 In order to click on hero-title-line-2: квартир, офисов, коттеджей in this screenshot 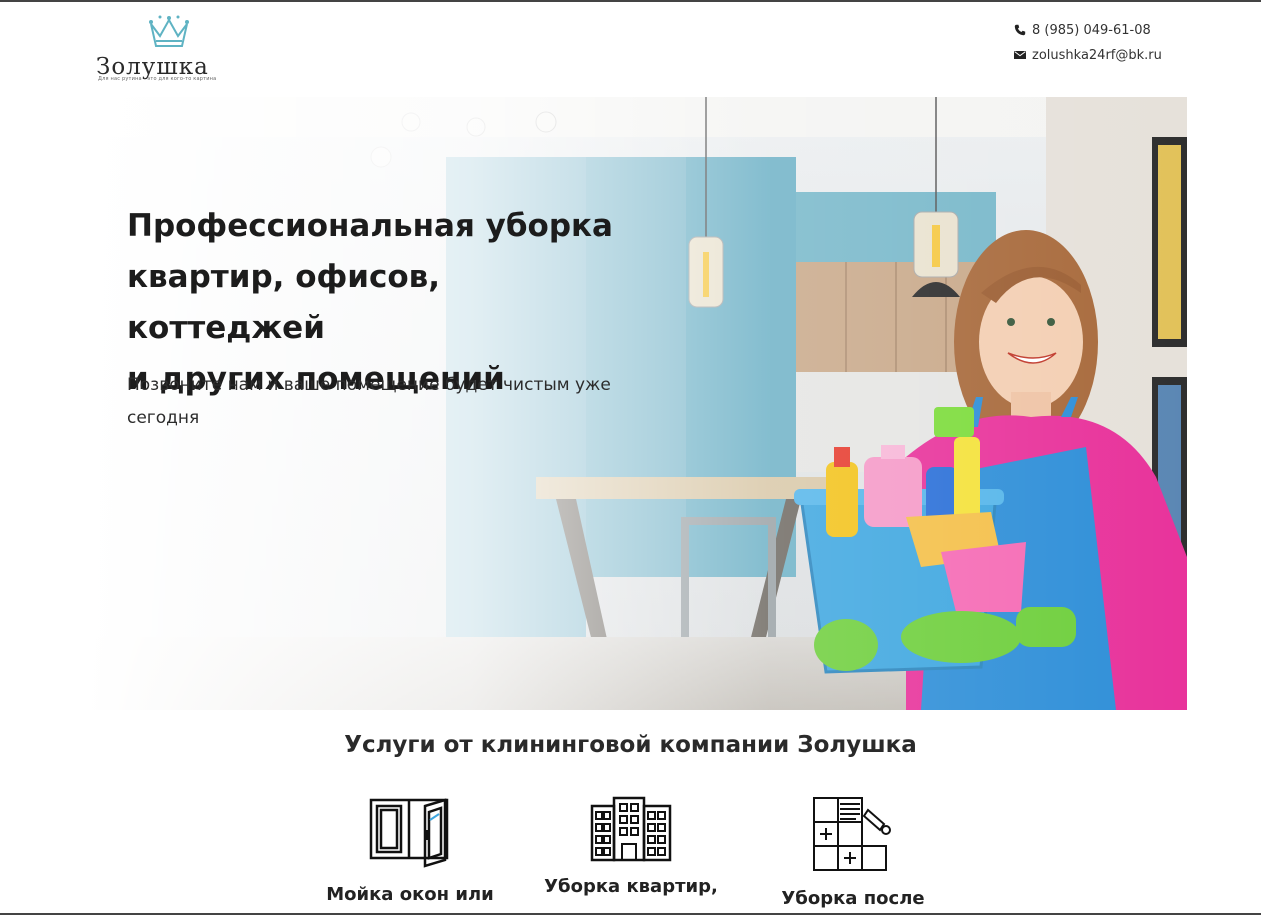, I will do `click(284, 302)`.